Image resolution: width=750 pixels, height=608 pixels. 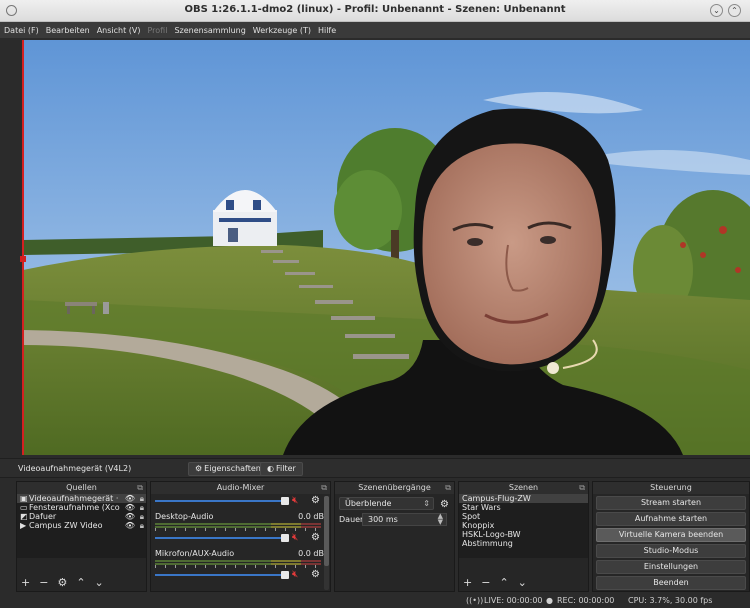 What do you see at coordinates (485, 582) in the screenshot?
I see `remove-scene-icon: −` at bounding box center [485, 582].